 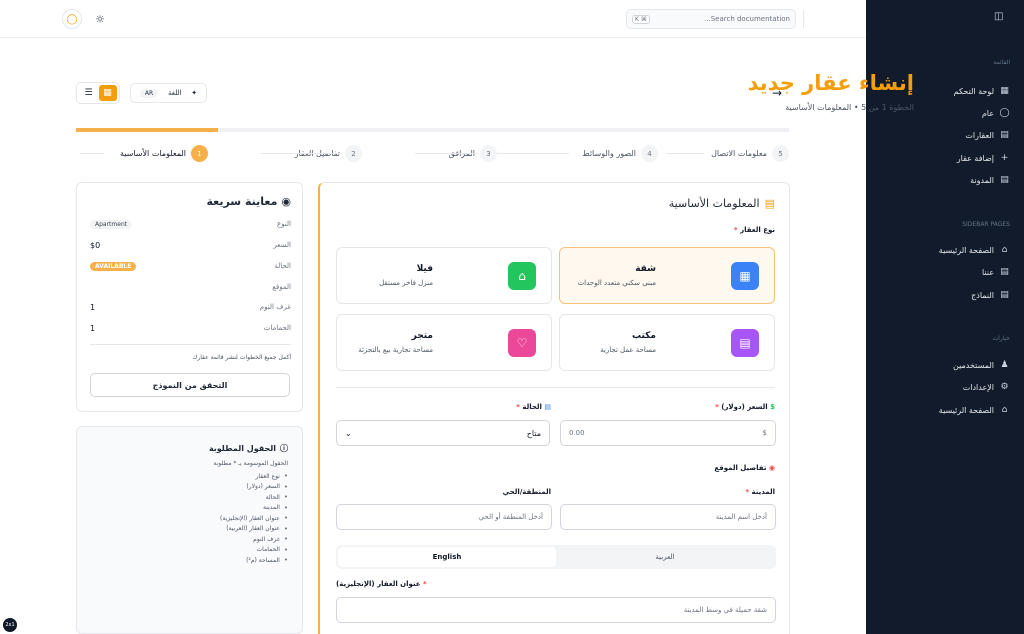 What do you see at coordinates (745, 407) in the screenshot?
I see `price-label: $ السعر (دولار) *` at bounding box center [745, 407].